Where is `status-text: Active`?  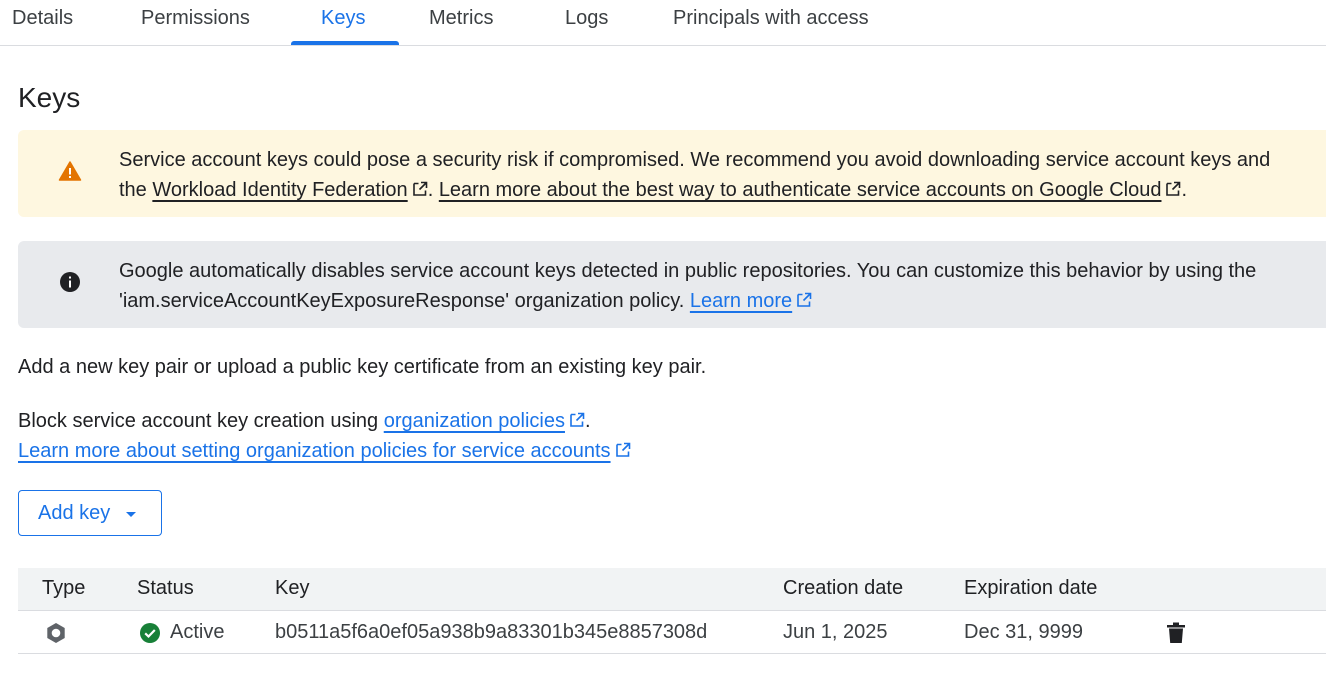
status-text: Active is located at coordinates (197, 632).